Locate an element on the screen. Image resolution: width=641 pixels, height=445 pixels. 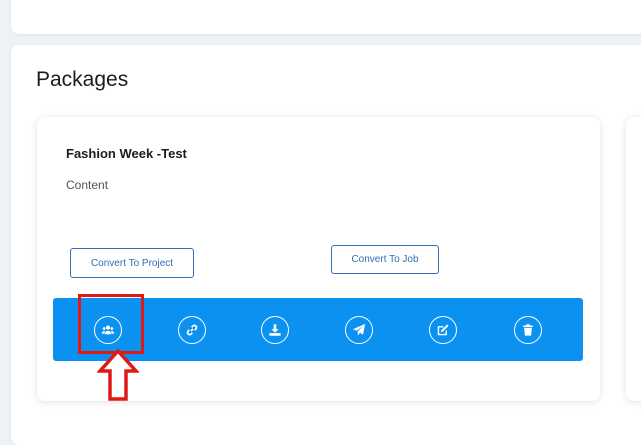
next-package-card is located at coordinates (633, 259).